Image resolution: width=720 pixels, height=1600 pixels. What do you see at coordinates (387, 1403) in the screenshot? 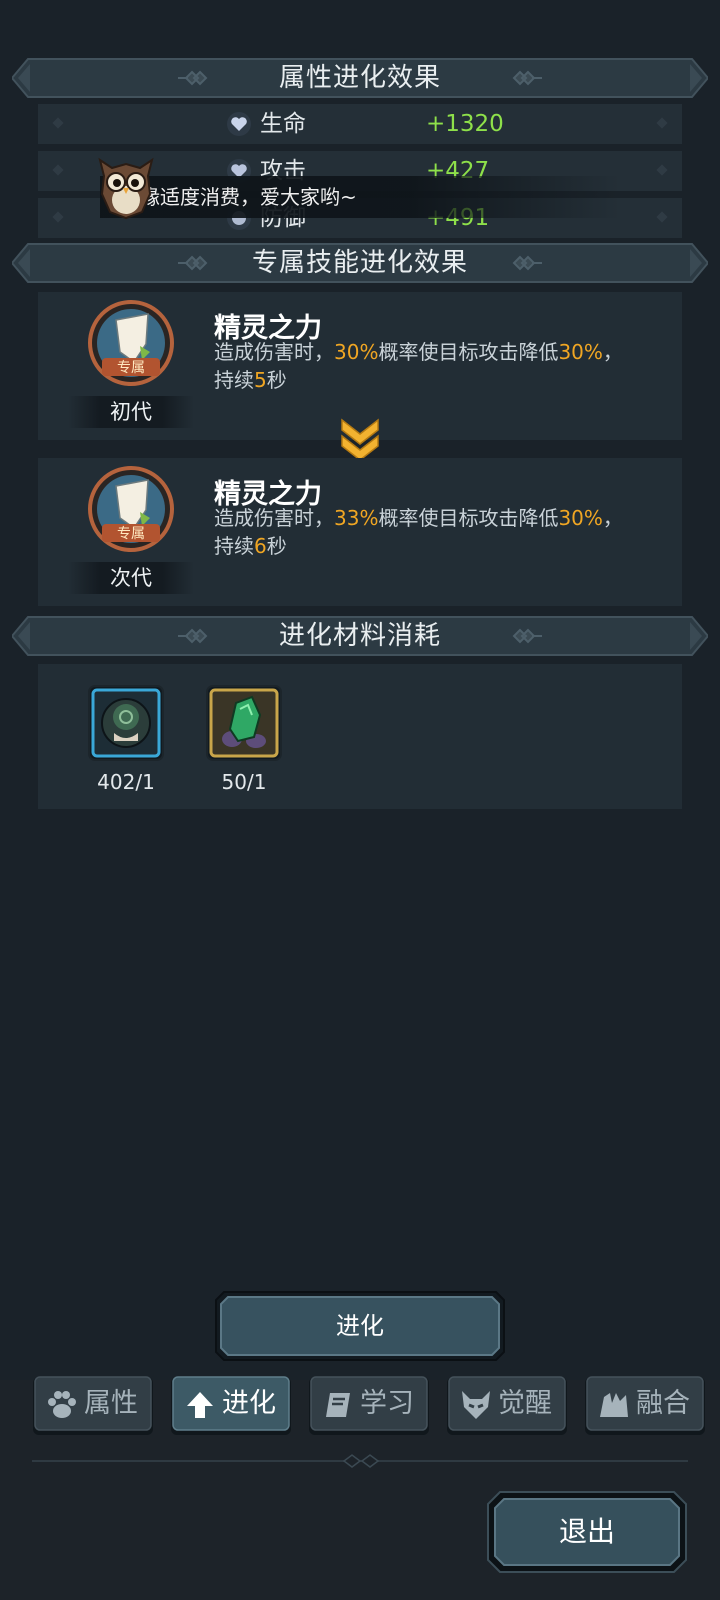
I see `tab-label: 学习` at bounding box center [387, 1403].